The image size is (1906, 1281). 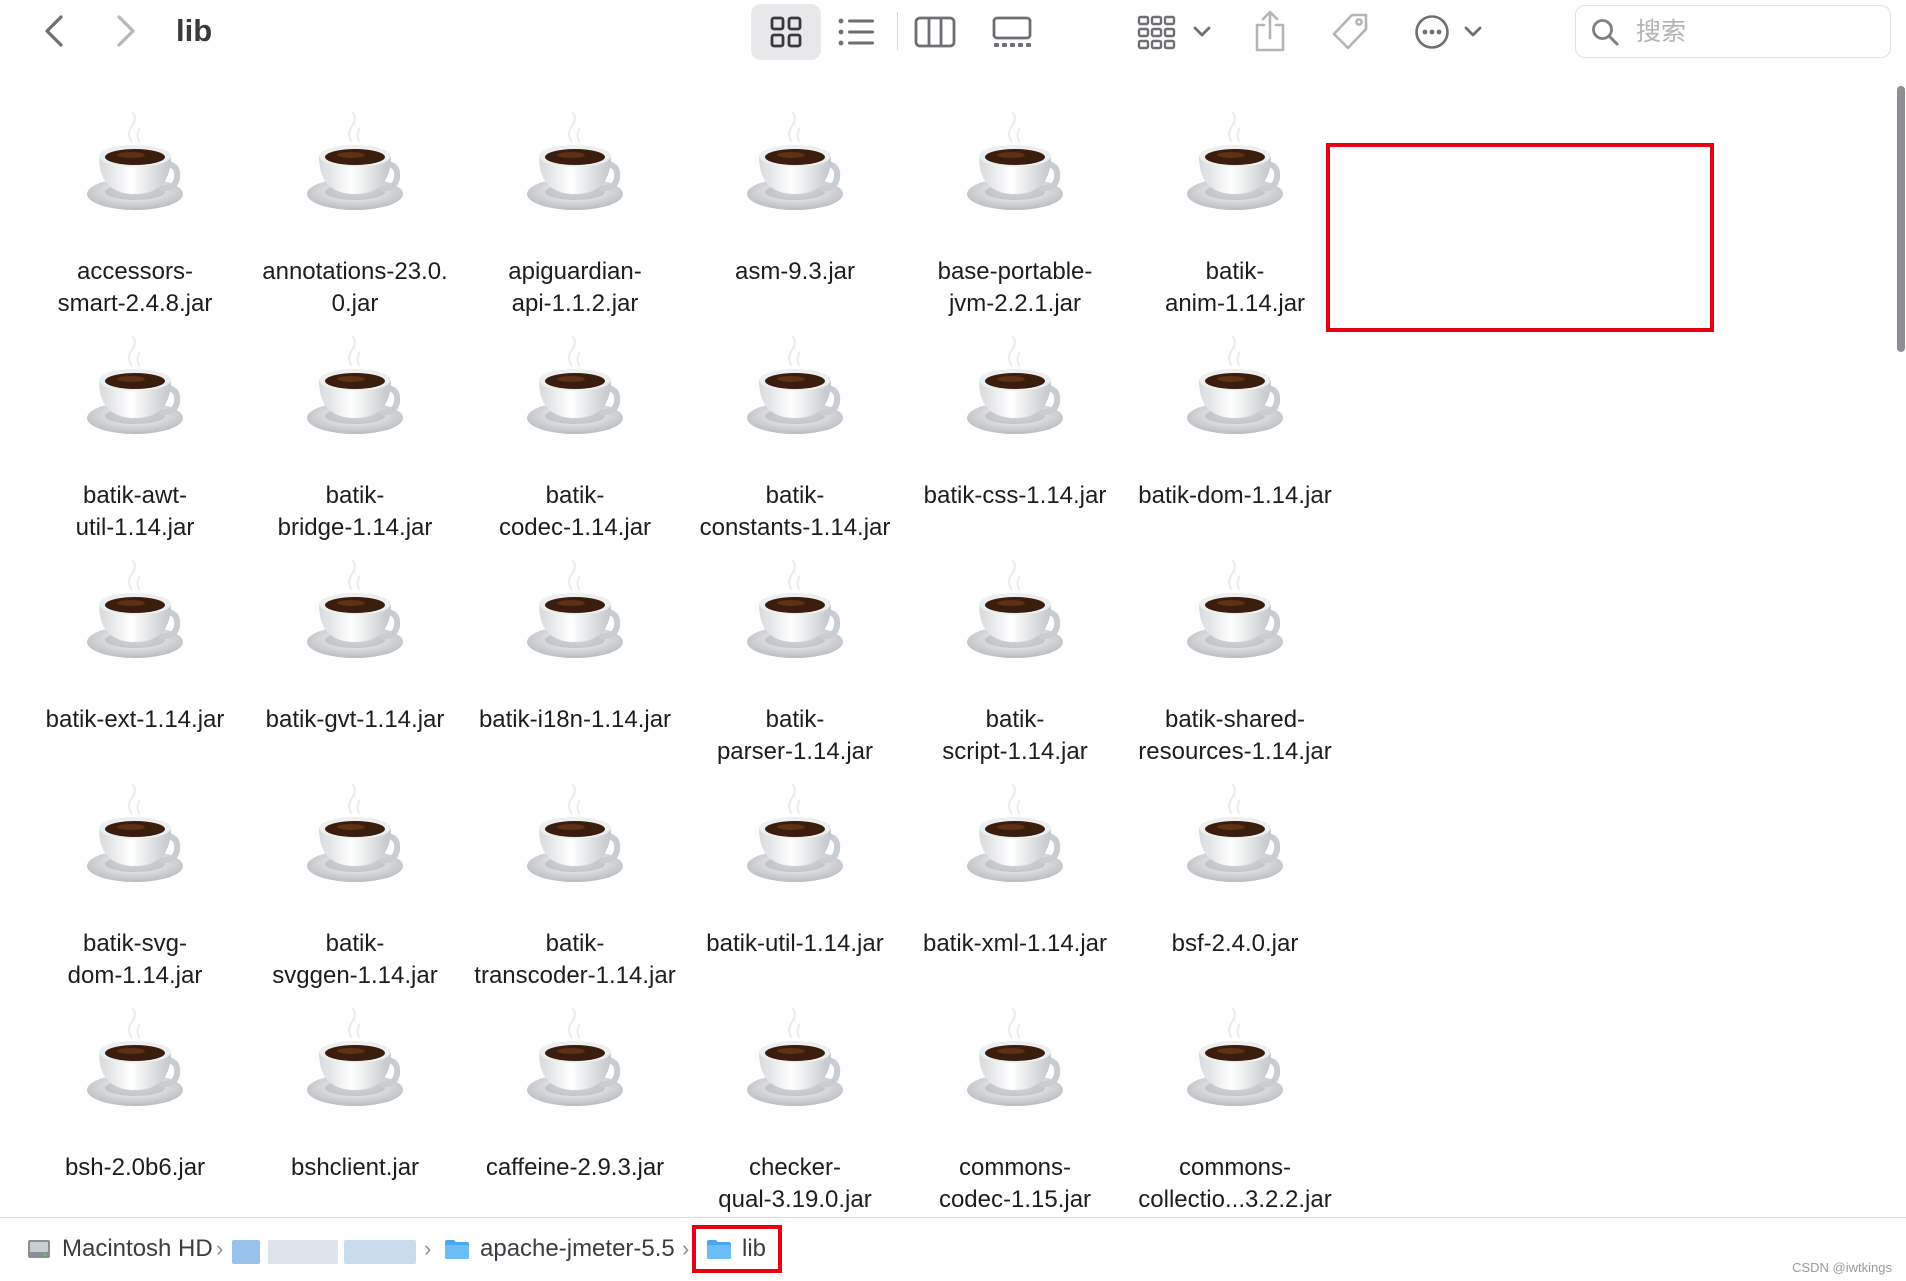 I want to click on file-name-label: batik-script-1.14.jar, so click(x=1015, y=735).